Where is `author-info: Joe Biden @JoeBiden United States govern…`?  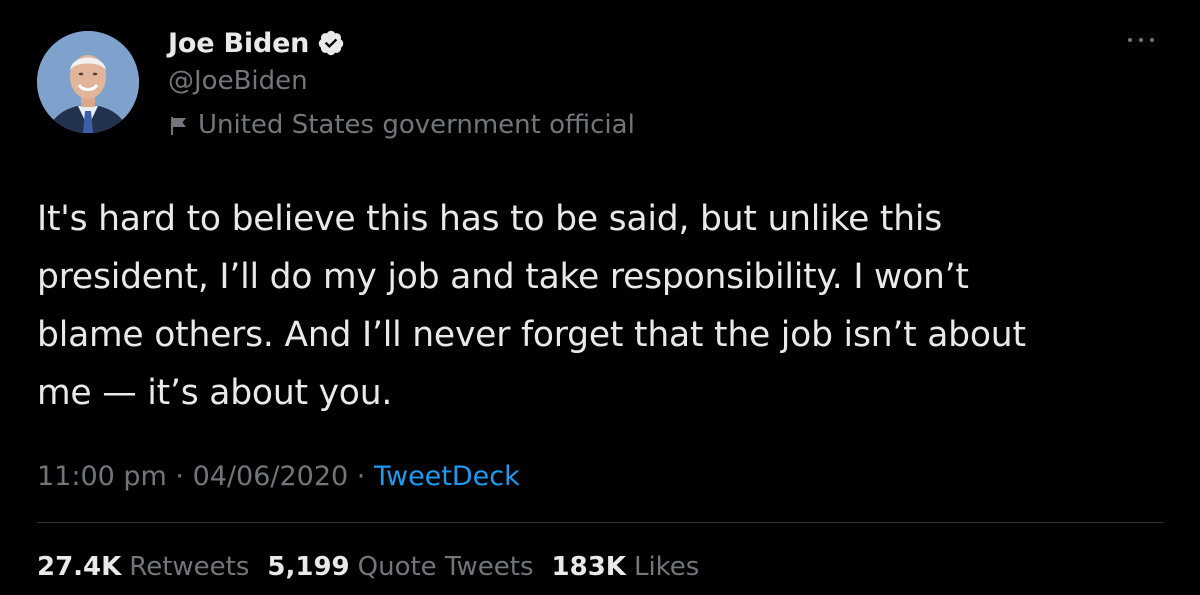 author-info: Joe Biden @JoeBiden United States govern… is located at coordinates (401, 84).